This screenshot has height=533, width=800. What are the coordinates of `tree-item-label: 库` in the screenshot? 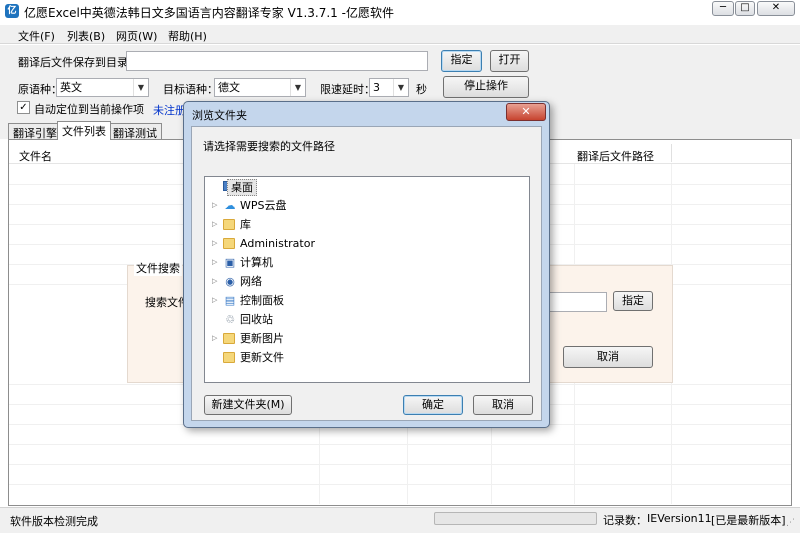 It's located at (245, 224).